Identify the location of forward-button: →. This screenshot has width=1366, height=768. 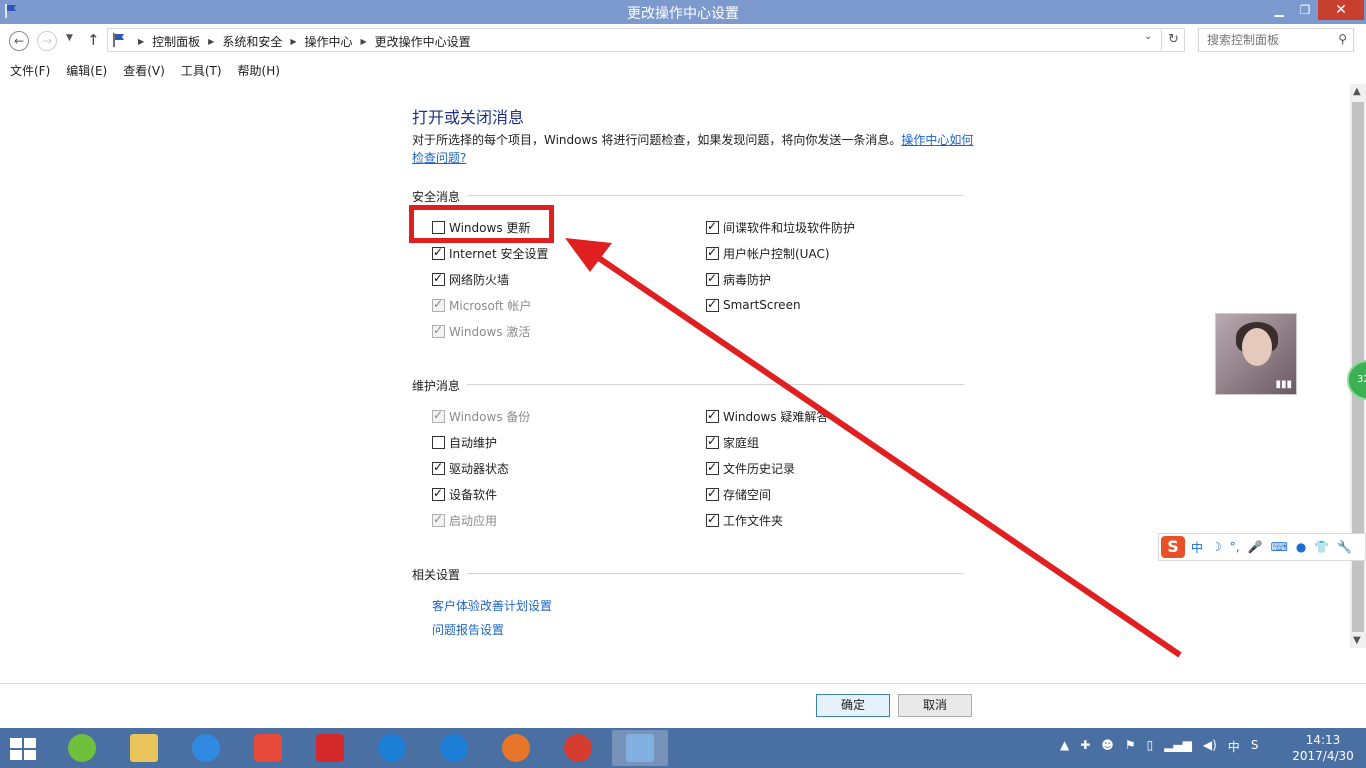
(47, 41).